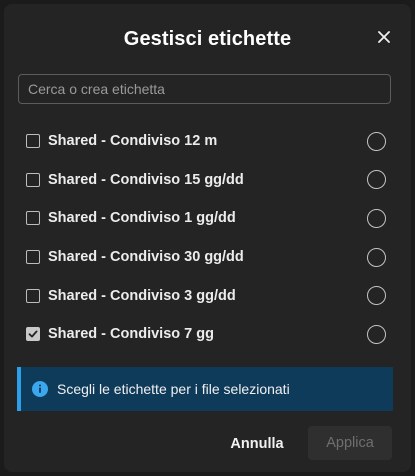 The width and height of the screenshot is (415, 476). I want to click on close-icon, so click(384, 37).